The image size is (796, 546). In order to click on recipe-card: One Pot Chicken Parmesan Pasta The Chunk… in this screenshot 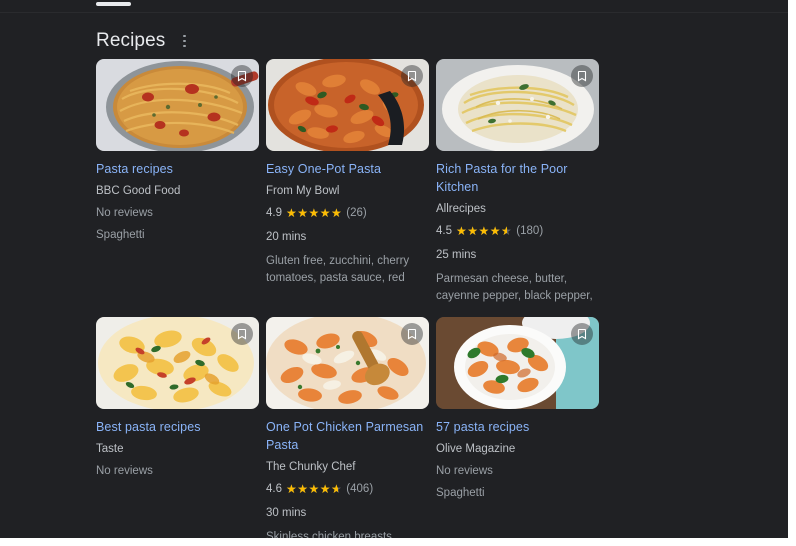, I will do `click(351, 427)`.